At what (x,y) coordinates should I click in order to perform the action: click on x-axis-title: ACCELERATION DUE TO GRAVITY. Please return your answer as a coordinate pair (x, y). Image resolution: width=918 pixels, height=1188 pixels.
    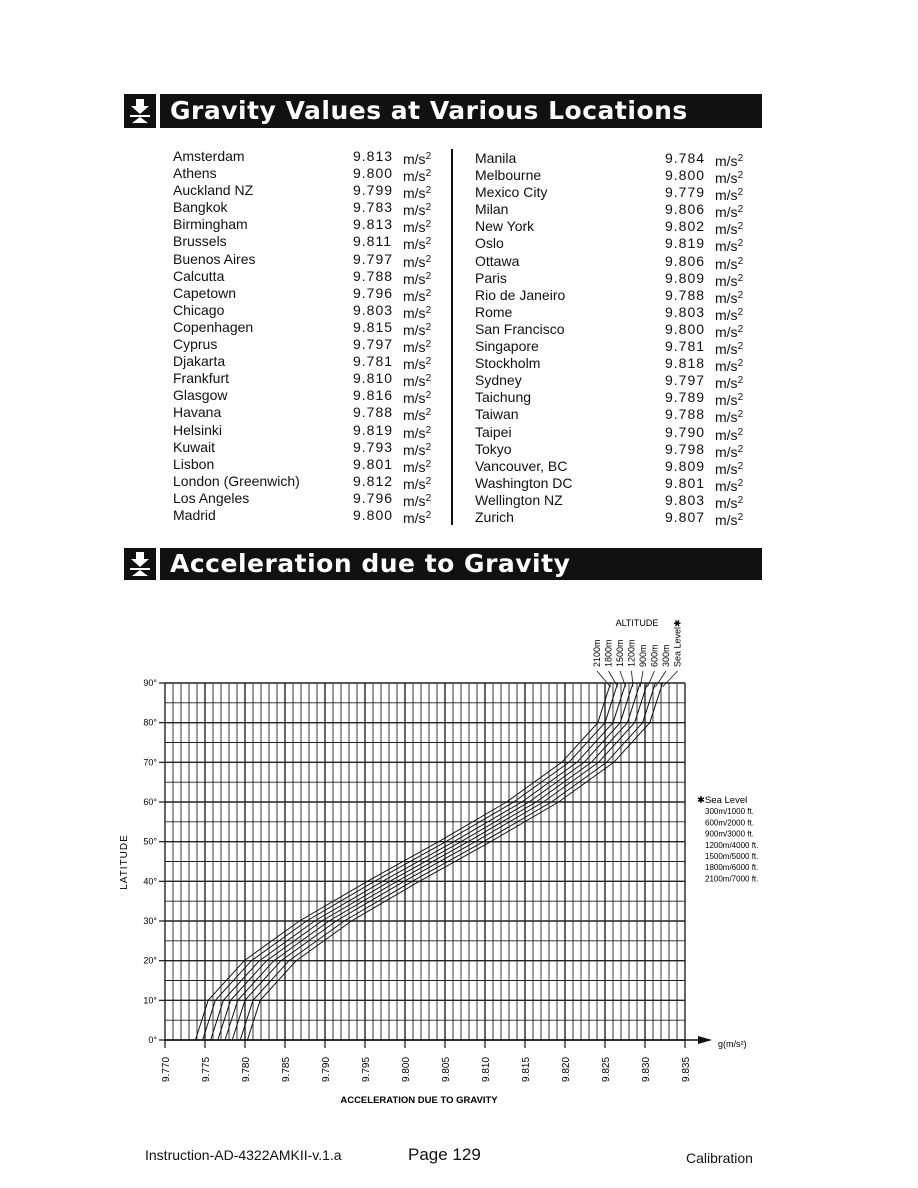
    Looking at the image, I should click on (419, 1100).